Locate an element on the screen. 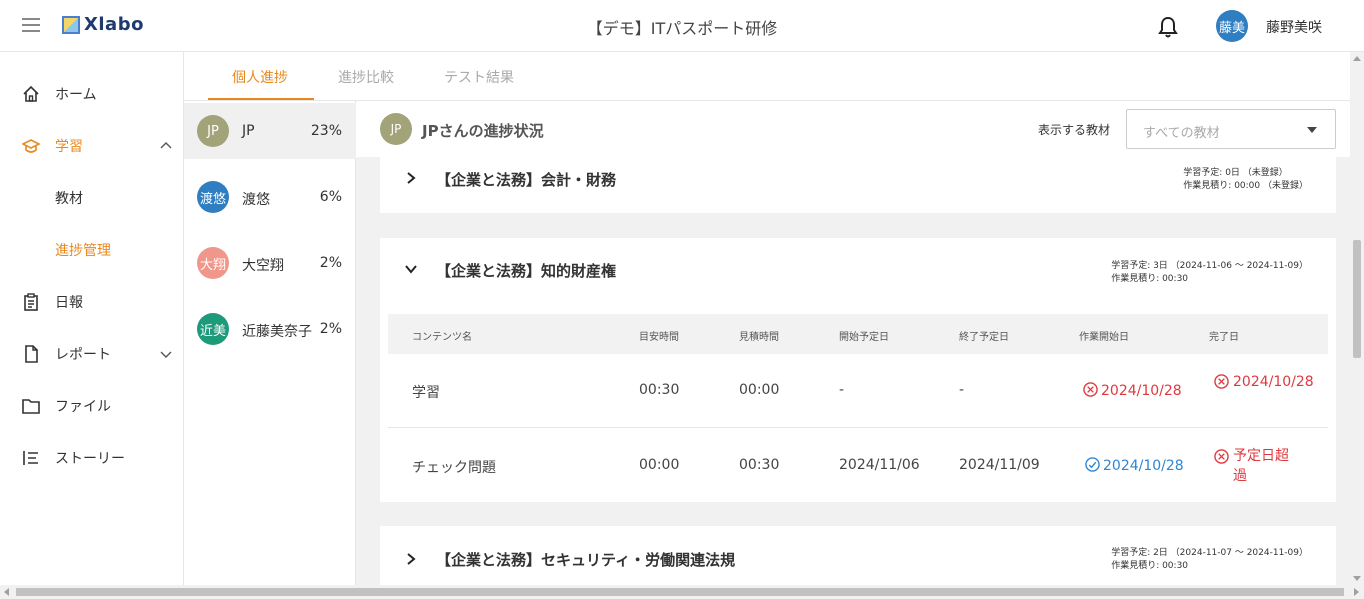 The width and height of the screenshot is (1364, 599). start-plan-date: - is located at coordinates (842, 390).